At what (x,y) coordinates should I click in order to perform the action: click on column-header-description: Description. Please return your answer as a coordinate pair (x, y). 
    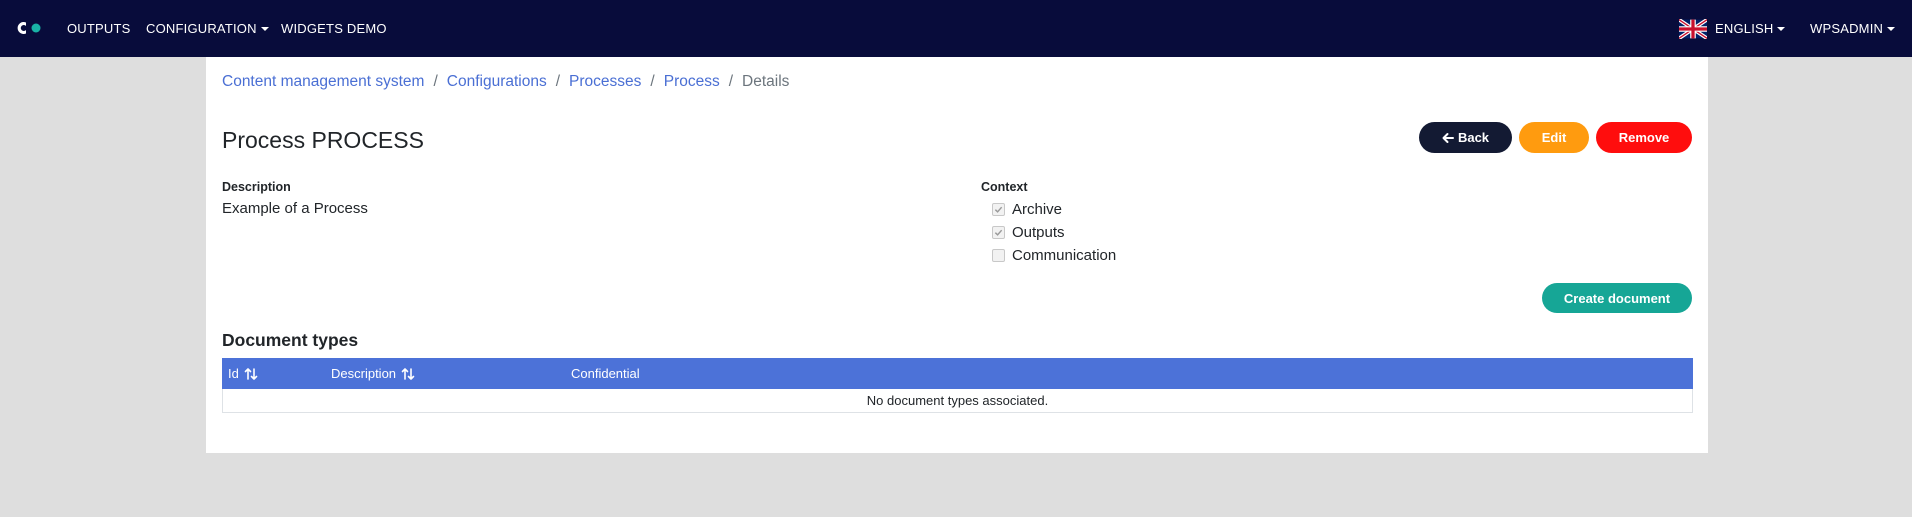
    Looking at the image, I should click on (373, 373).